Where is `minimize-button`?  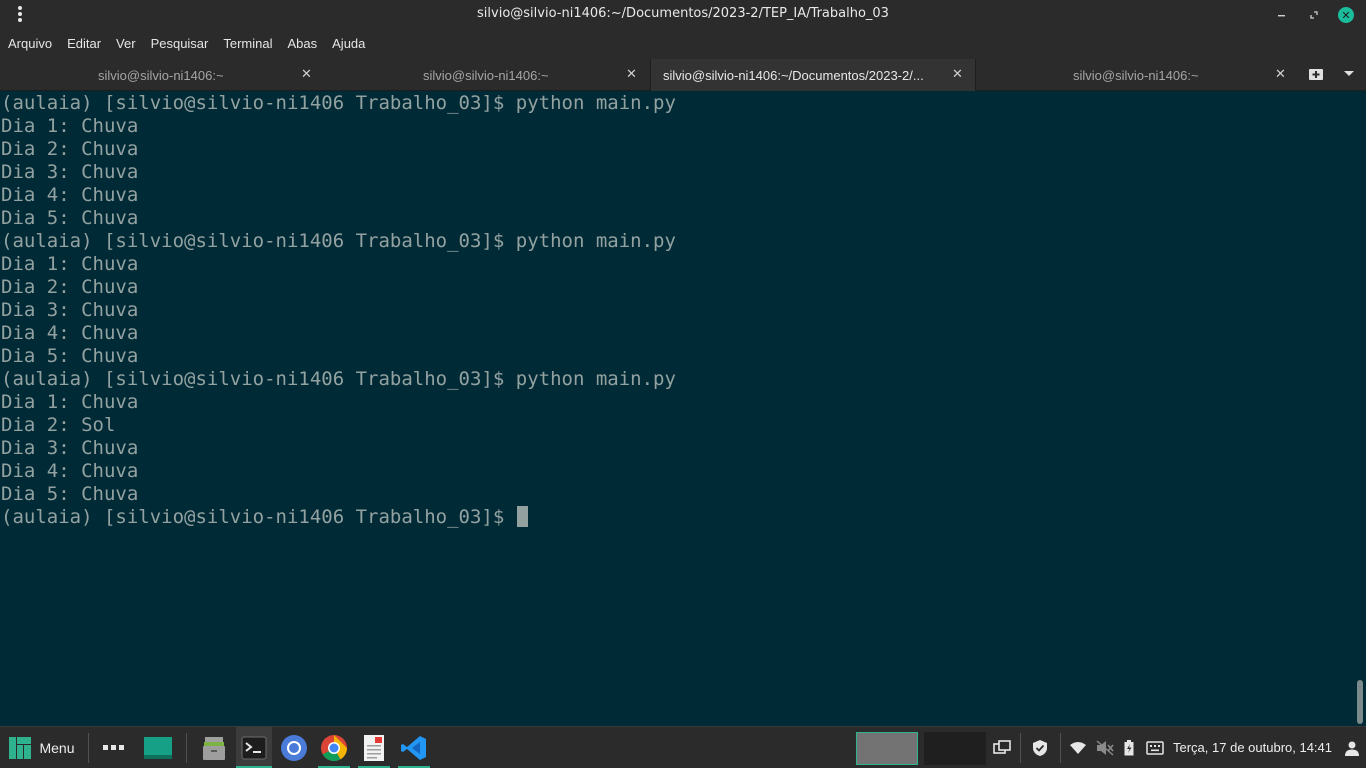
minimize-button is located at coordinates (1282, 15).